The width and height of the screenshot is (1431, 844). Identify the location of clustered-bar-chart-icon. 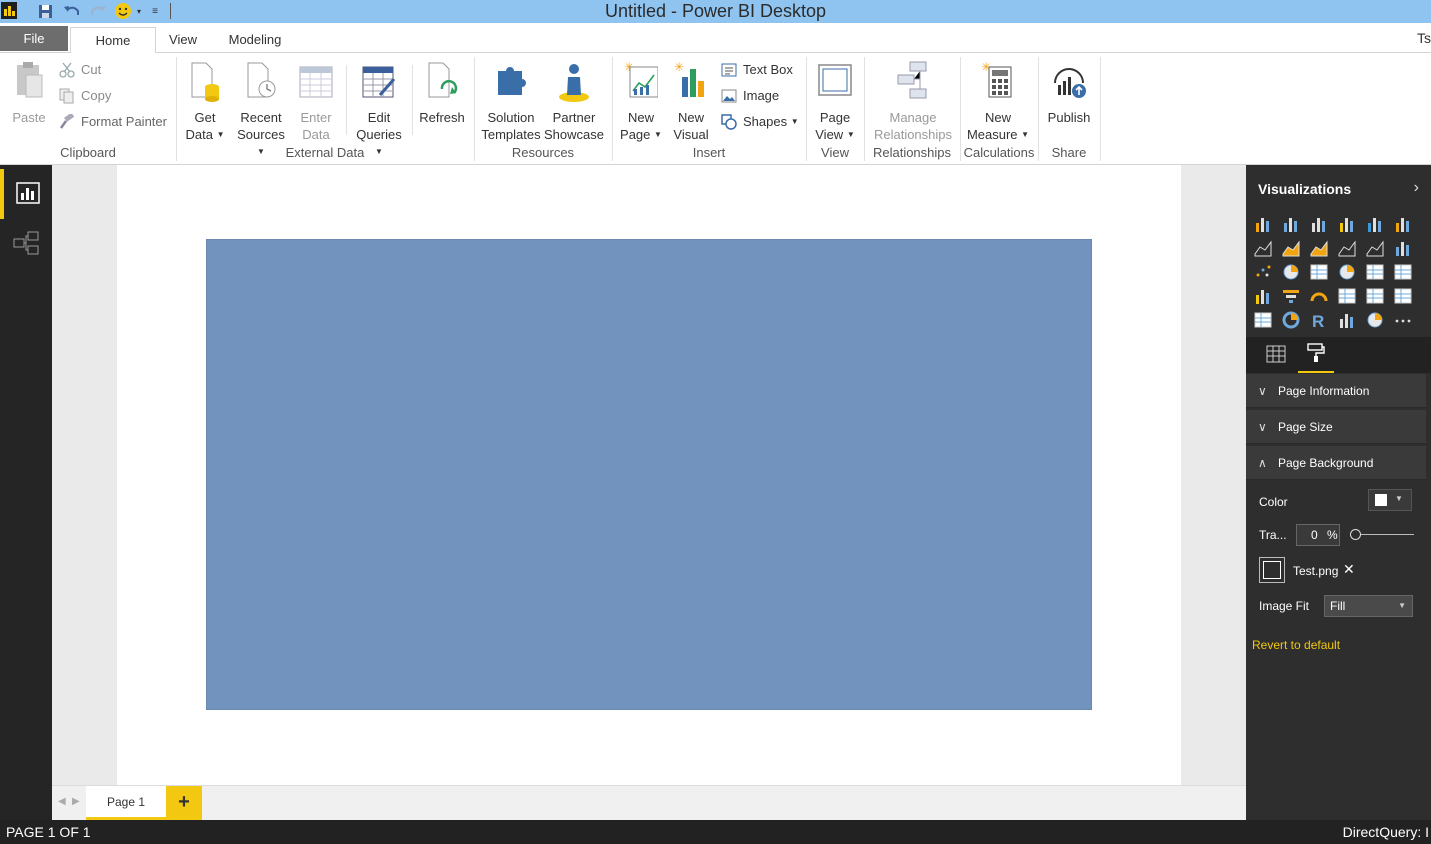
(1319, 224).